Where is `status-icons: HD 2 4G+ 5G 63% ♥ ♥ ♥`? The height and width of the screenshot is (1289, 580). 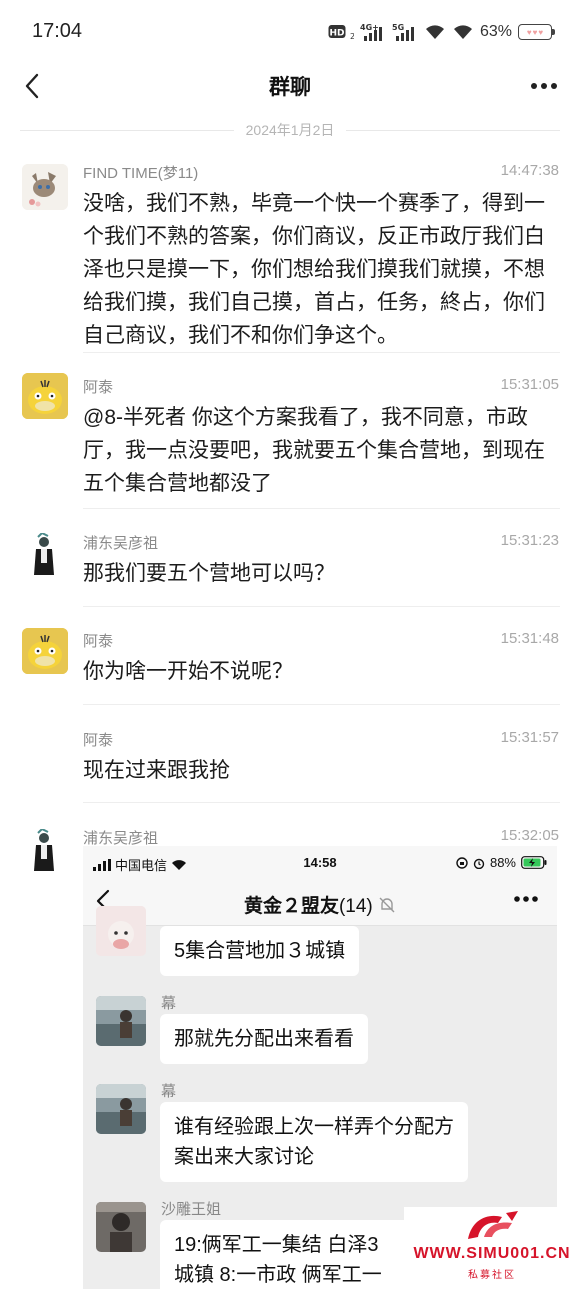
status-icons: HD 2 4G+ 5G 63% ♥ ♥ ♥ is located at coordinates (441, 32).